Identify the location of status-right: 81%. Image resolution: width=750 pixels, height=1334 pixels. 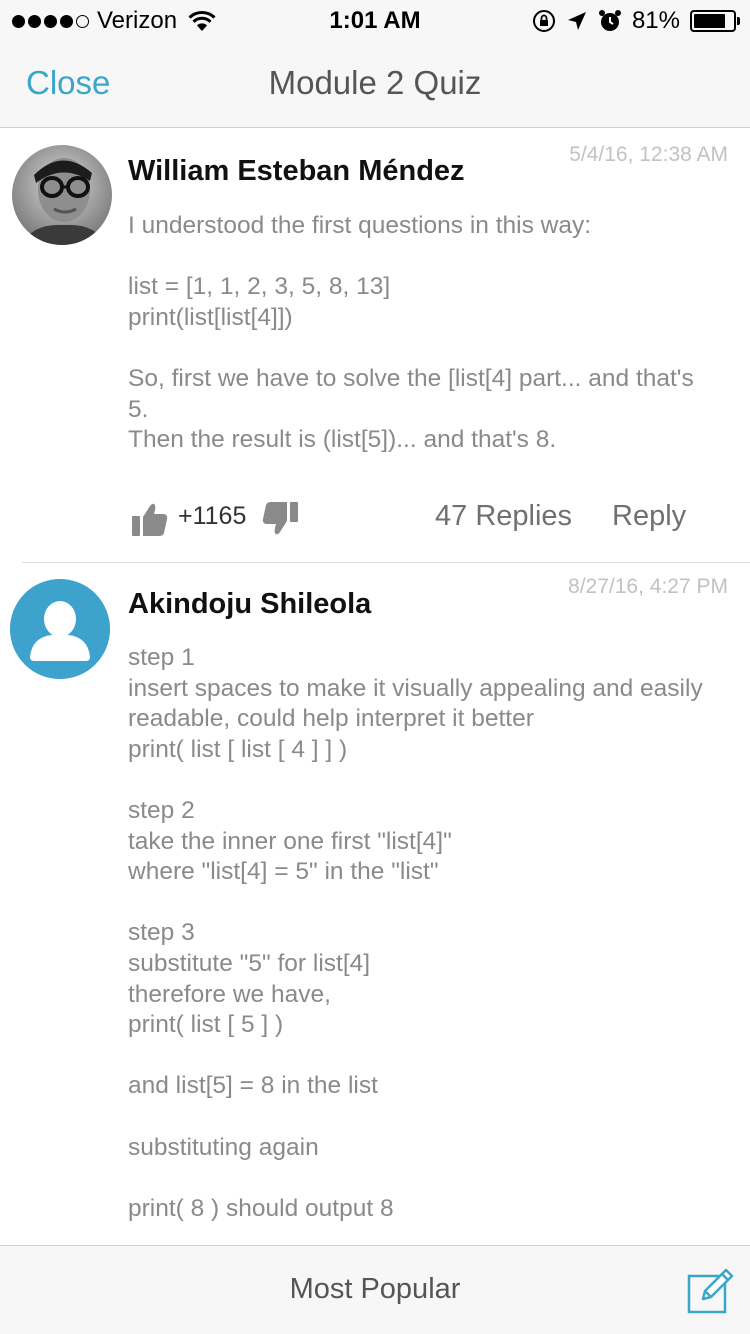
(636, 21).